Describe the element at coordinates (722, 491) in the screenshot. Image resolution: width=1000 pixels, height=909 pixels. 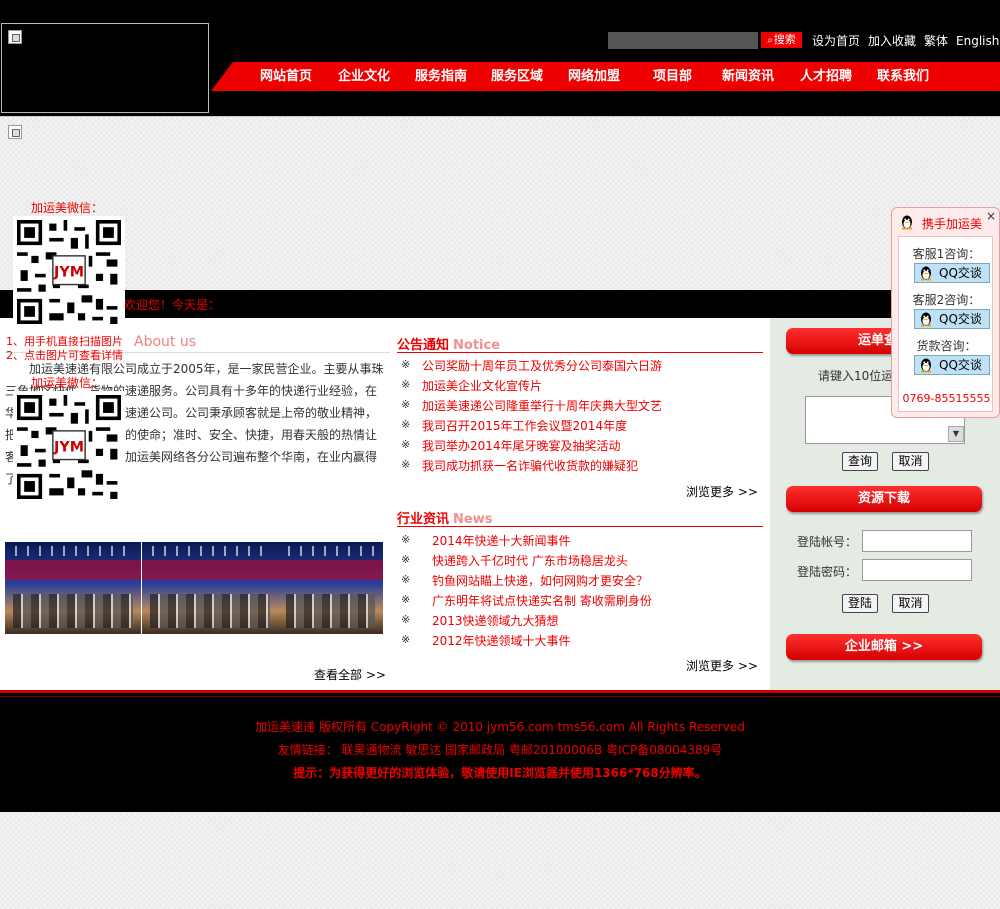
I see `notice-more-link: 浏览更多 >>` at that location.